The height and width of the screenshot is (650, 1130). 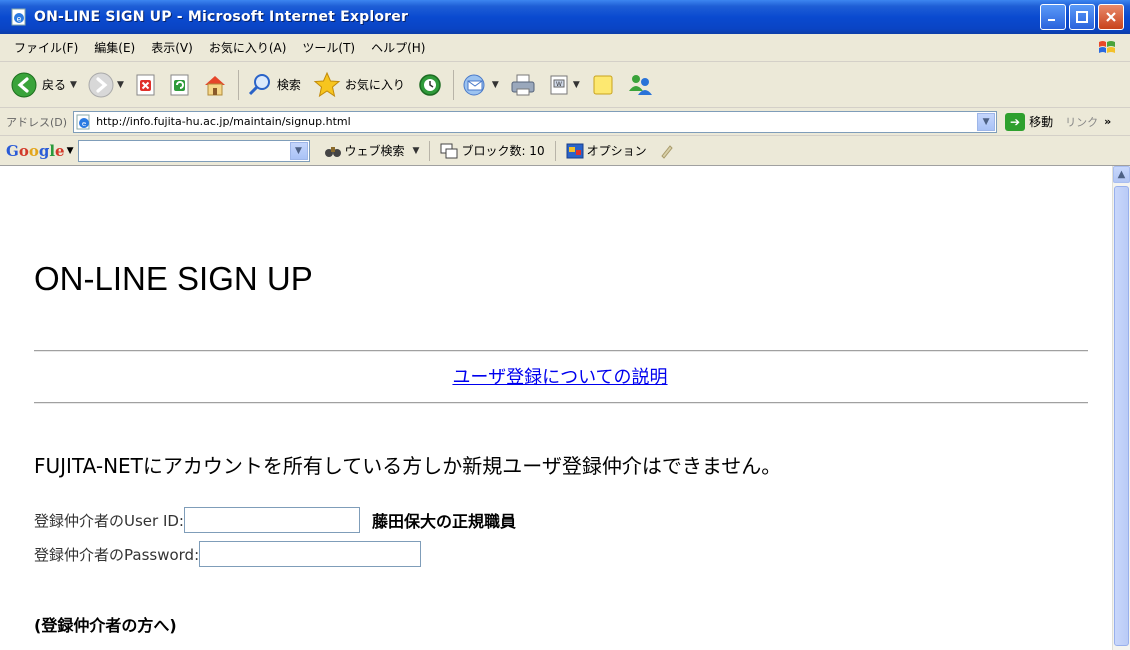 I want to click on options-label: オプション, so click(x=616, y=151).